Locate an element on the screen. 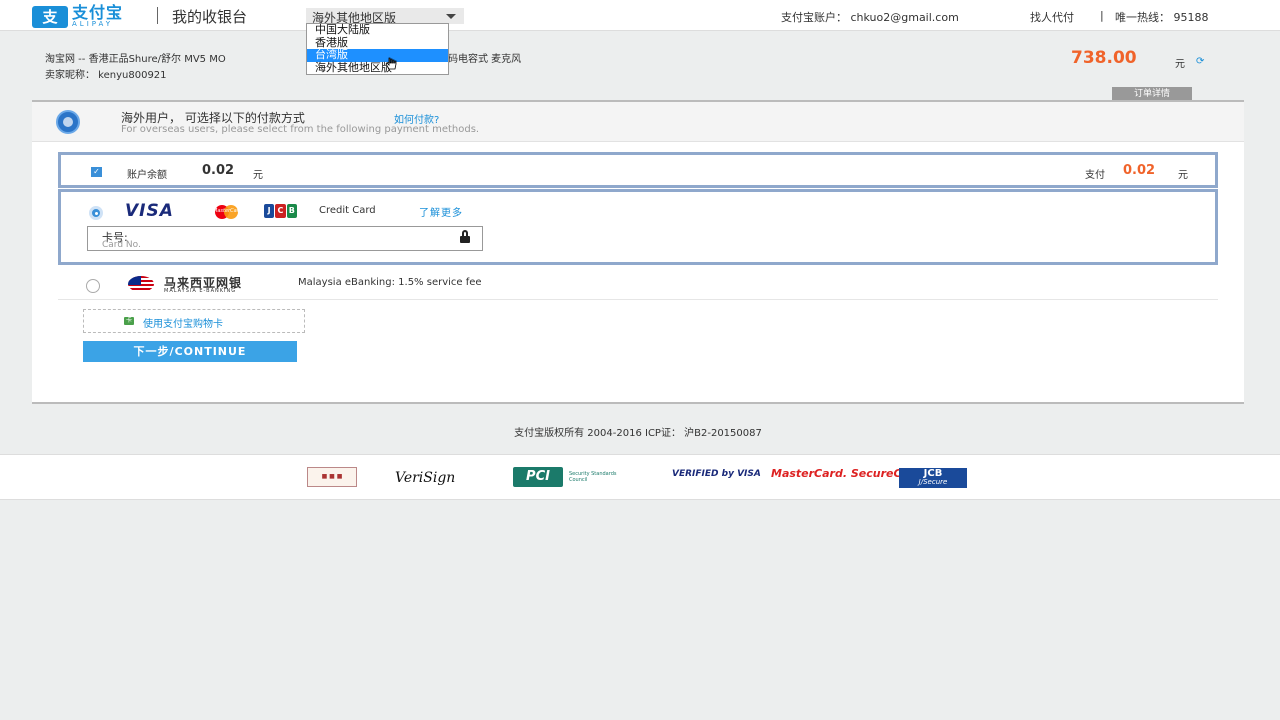  region-option-taiwan: 台湾版 is located at coordinates (377, 55).